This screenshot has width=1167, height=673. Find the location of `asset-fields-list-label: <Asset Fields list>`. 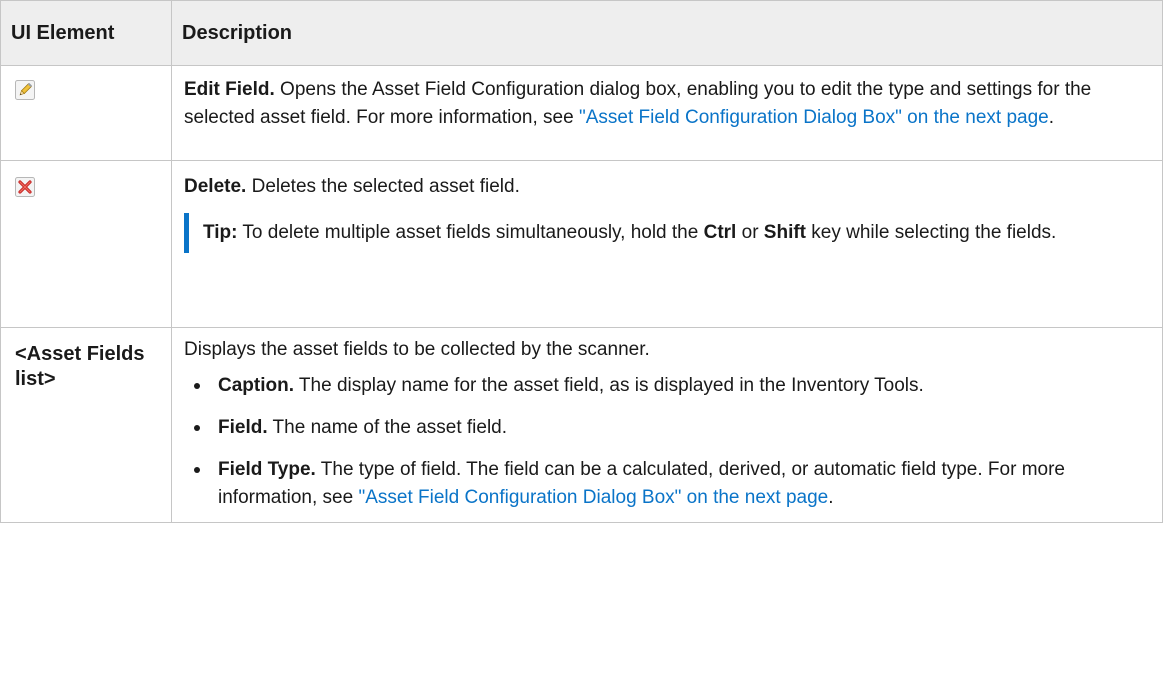

asset-fields-list-label: <Asset Fields list> is located at coordinates (80, 366).